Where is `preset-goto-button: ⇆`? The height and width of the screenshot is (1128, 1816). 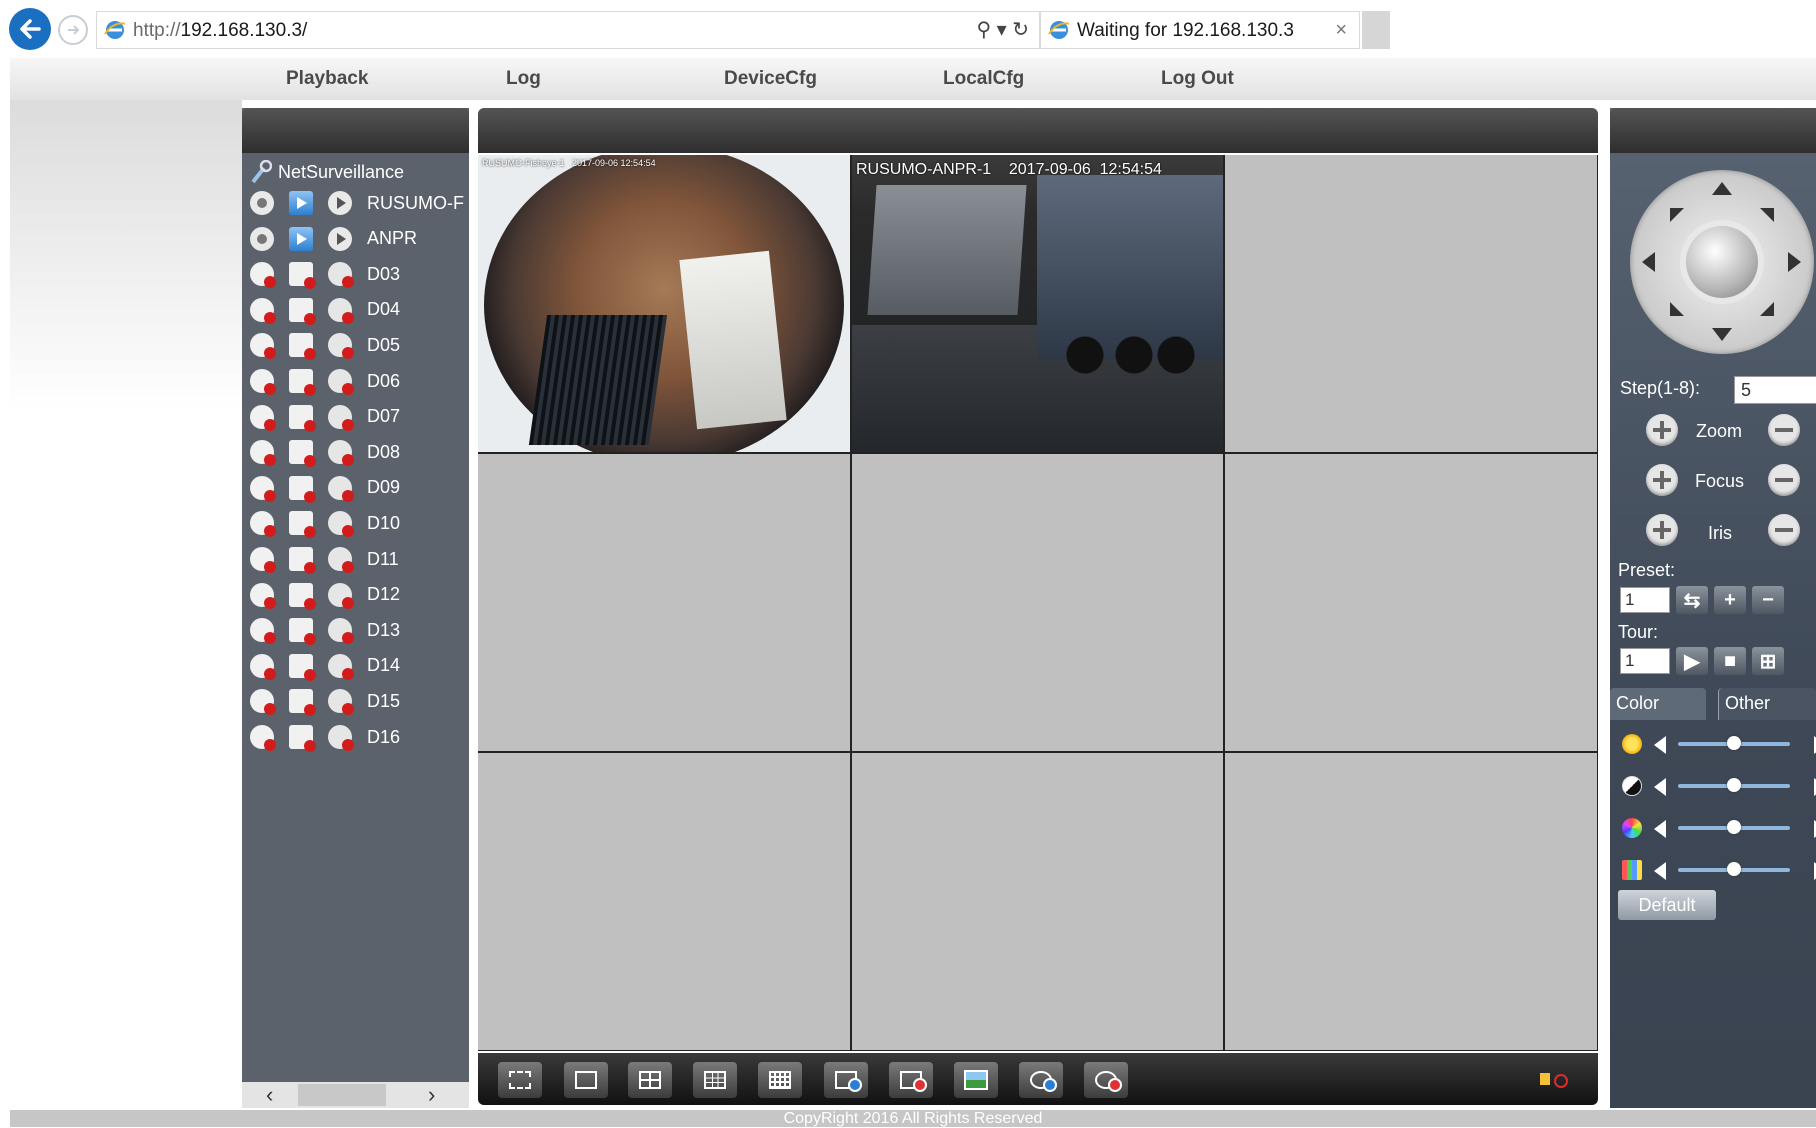 preset-goto-button: ⇆ is located at coordinates (1692, 600).